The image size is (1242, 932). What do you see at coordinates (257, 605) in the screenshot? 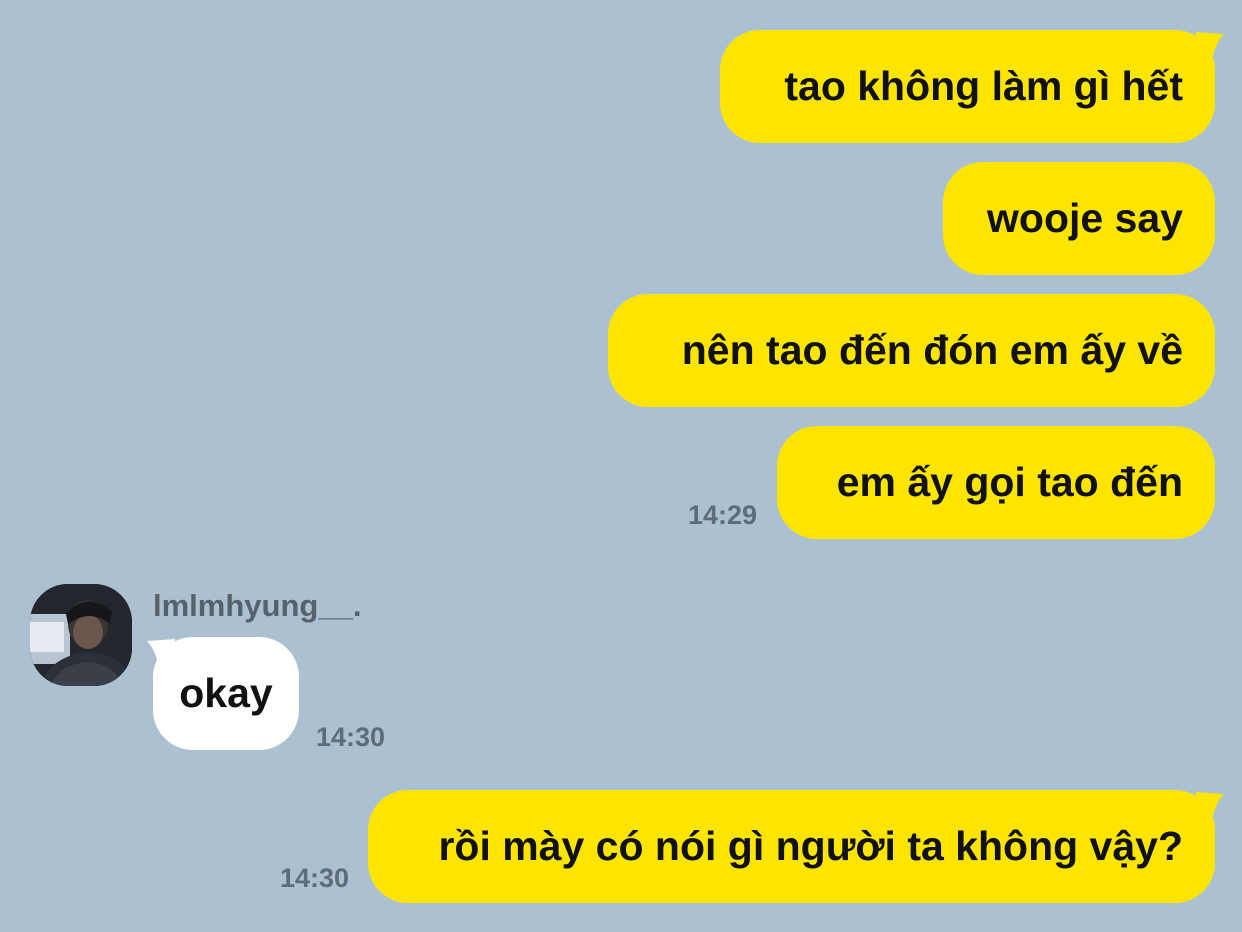
I see `sender-name: lmlmhyung__.` at bounding box center [257, 605].